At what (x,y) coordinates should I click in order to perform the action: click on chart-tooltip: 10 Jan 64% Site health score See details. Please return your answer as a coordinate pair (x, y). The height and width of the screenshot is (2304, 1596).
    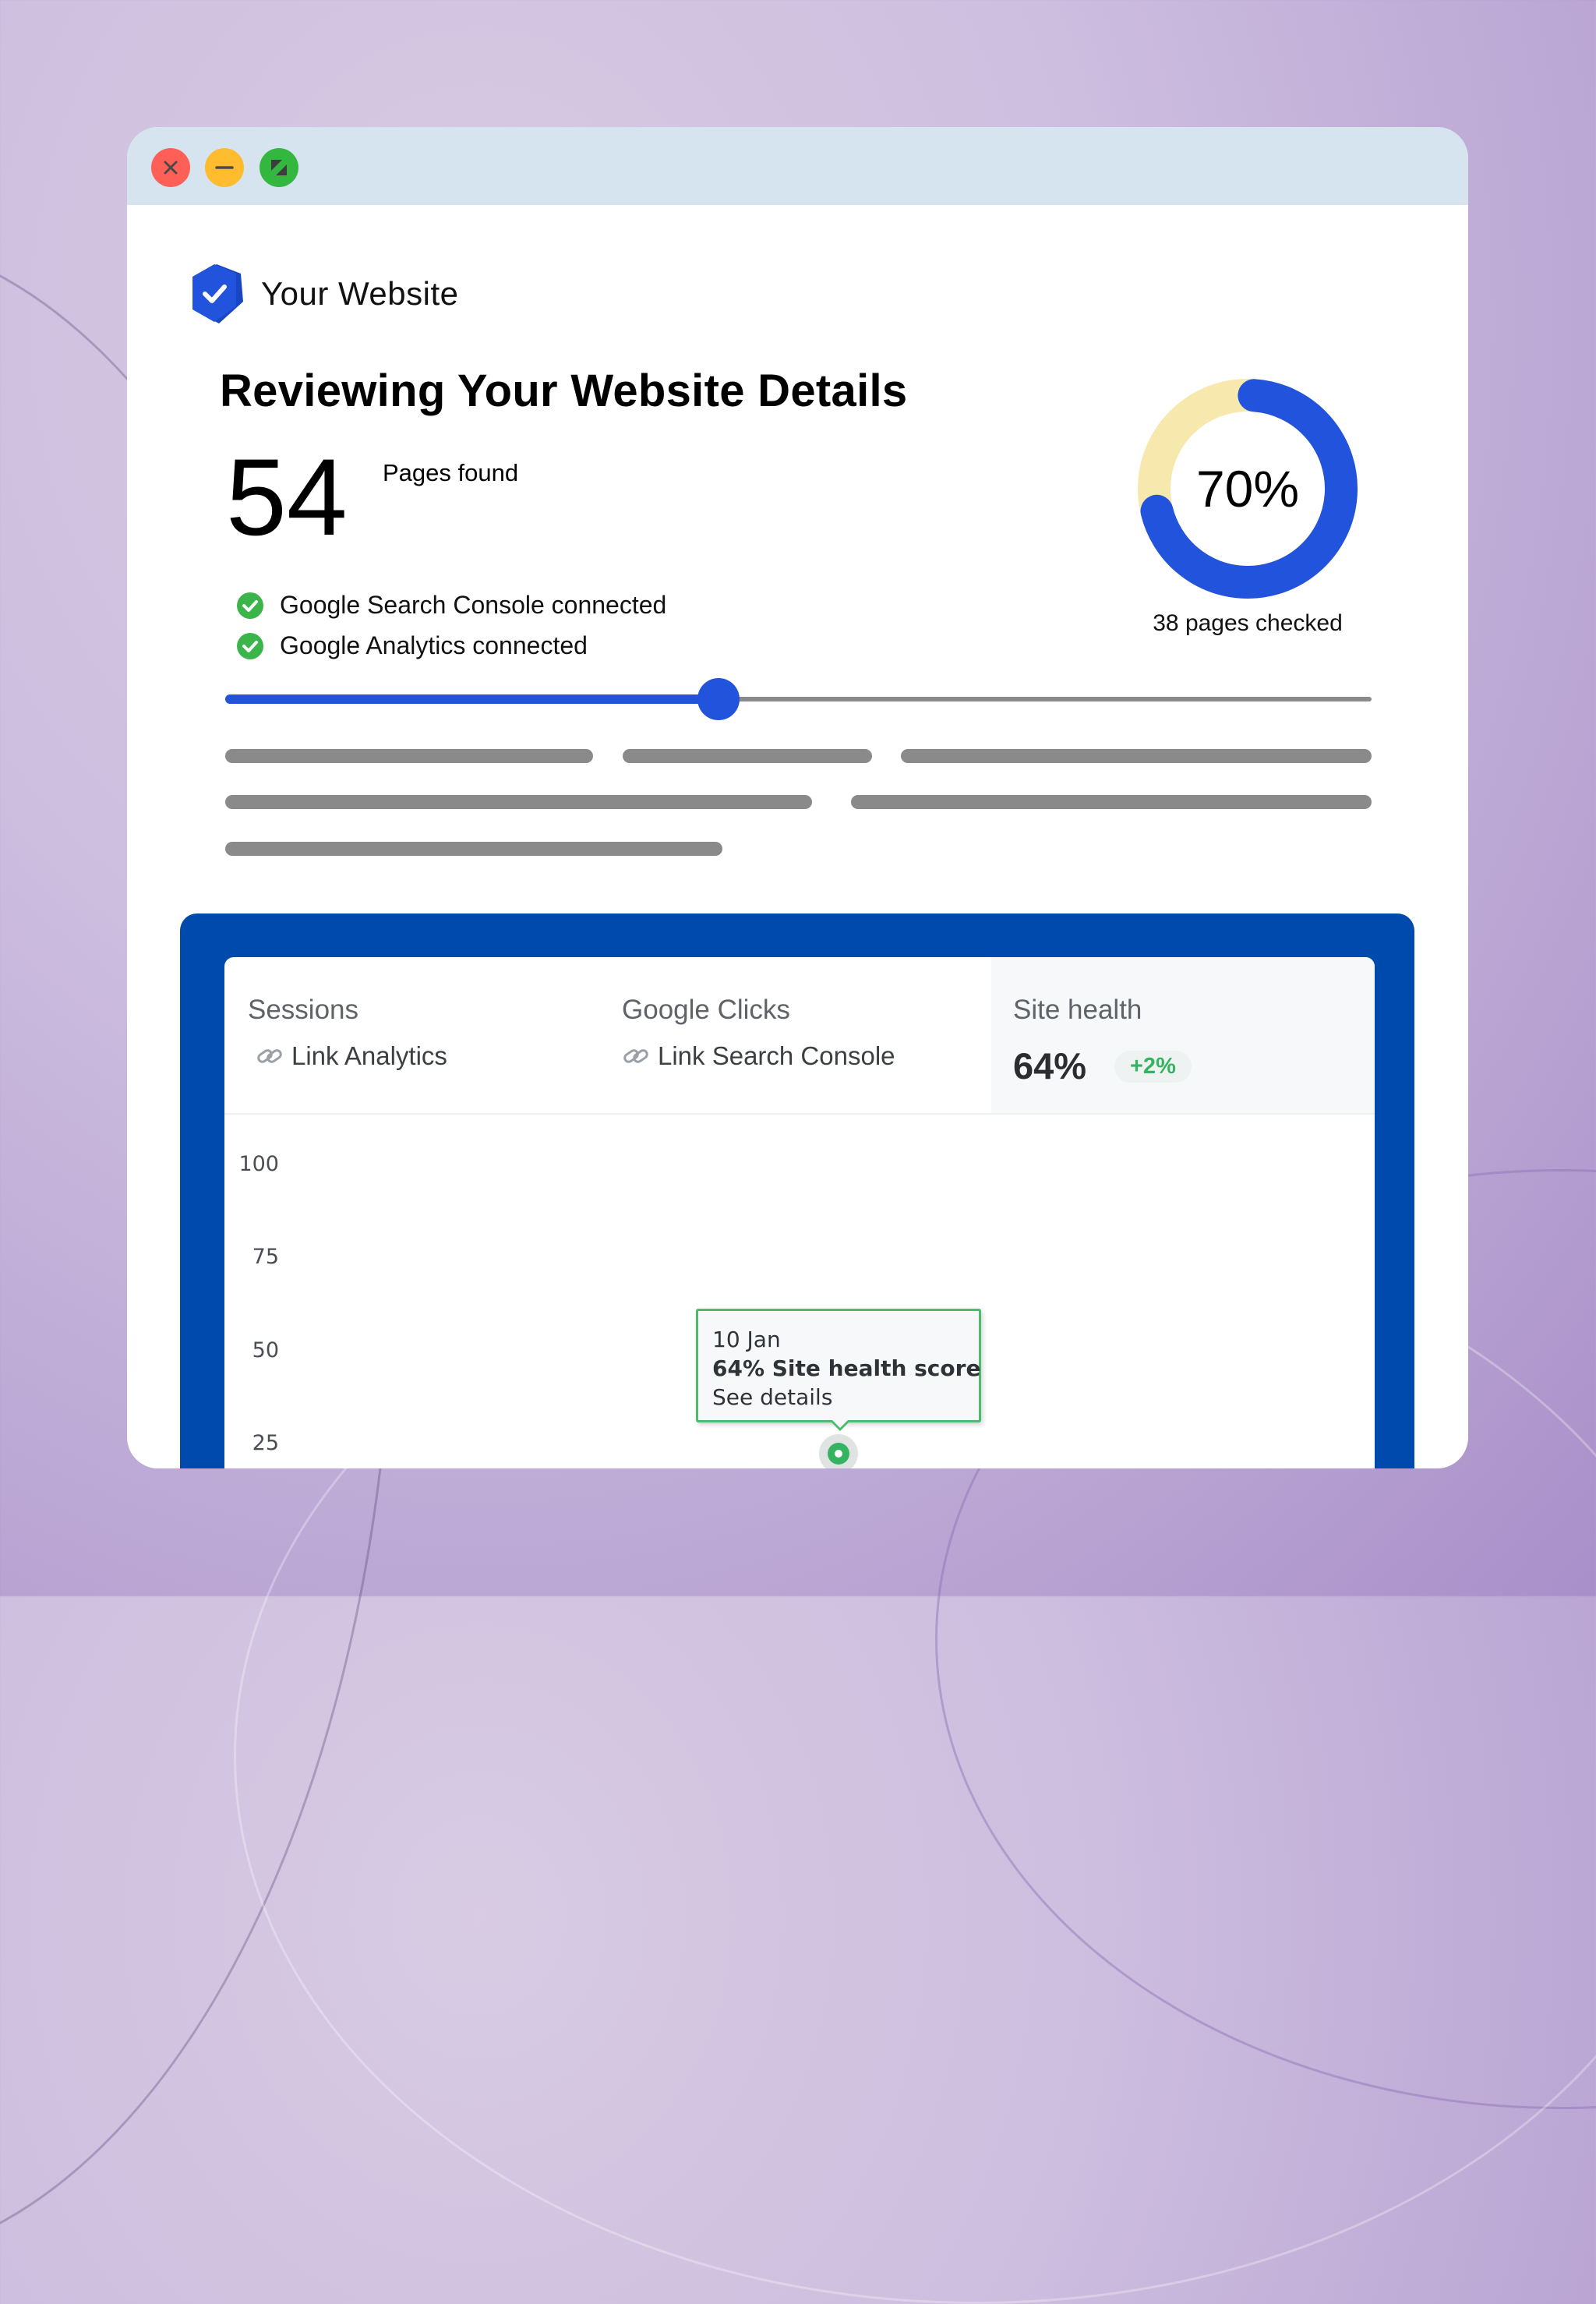
    Looking at the image, I should click on (838, 1365).